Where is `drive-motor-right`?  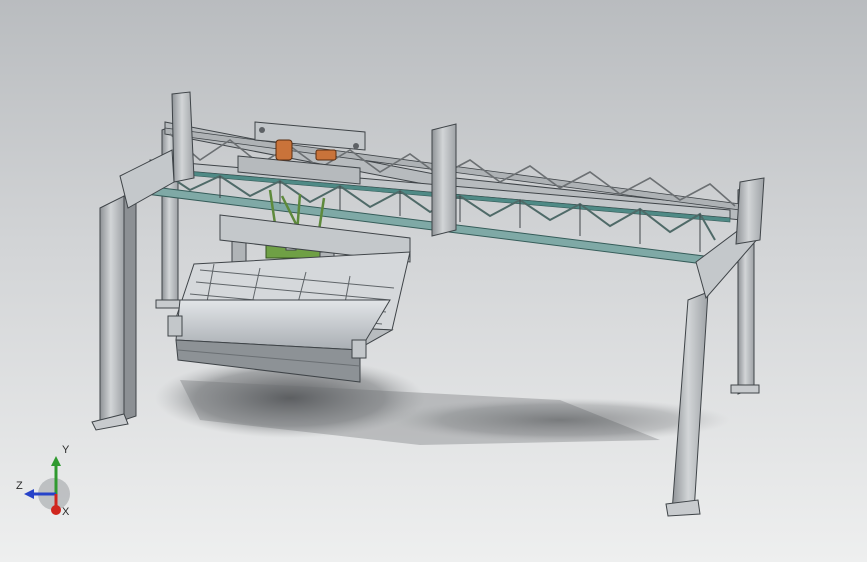
drive-motor-right is located at coordinates (326, 155).